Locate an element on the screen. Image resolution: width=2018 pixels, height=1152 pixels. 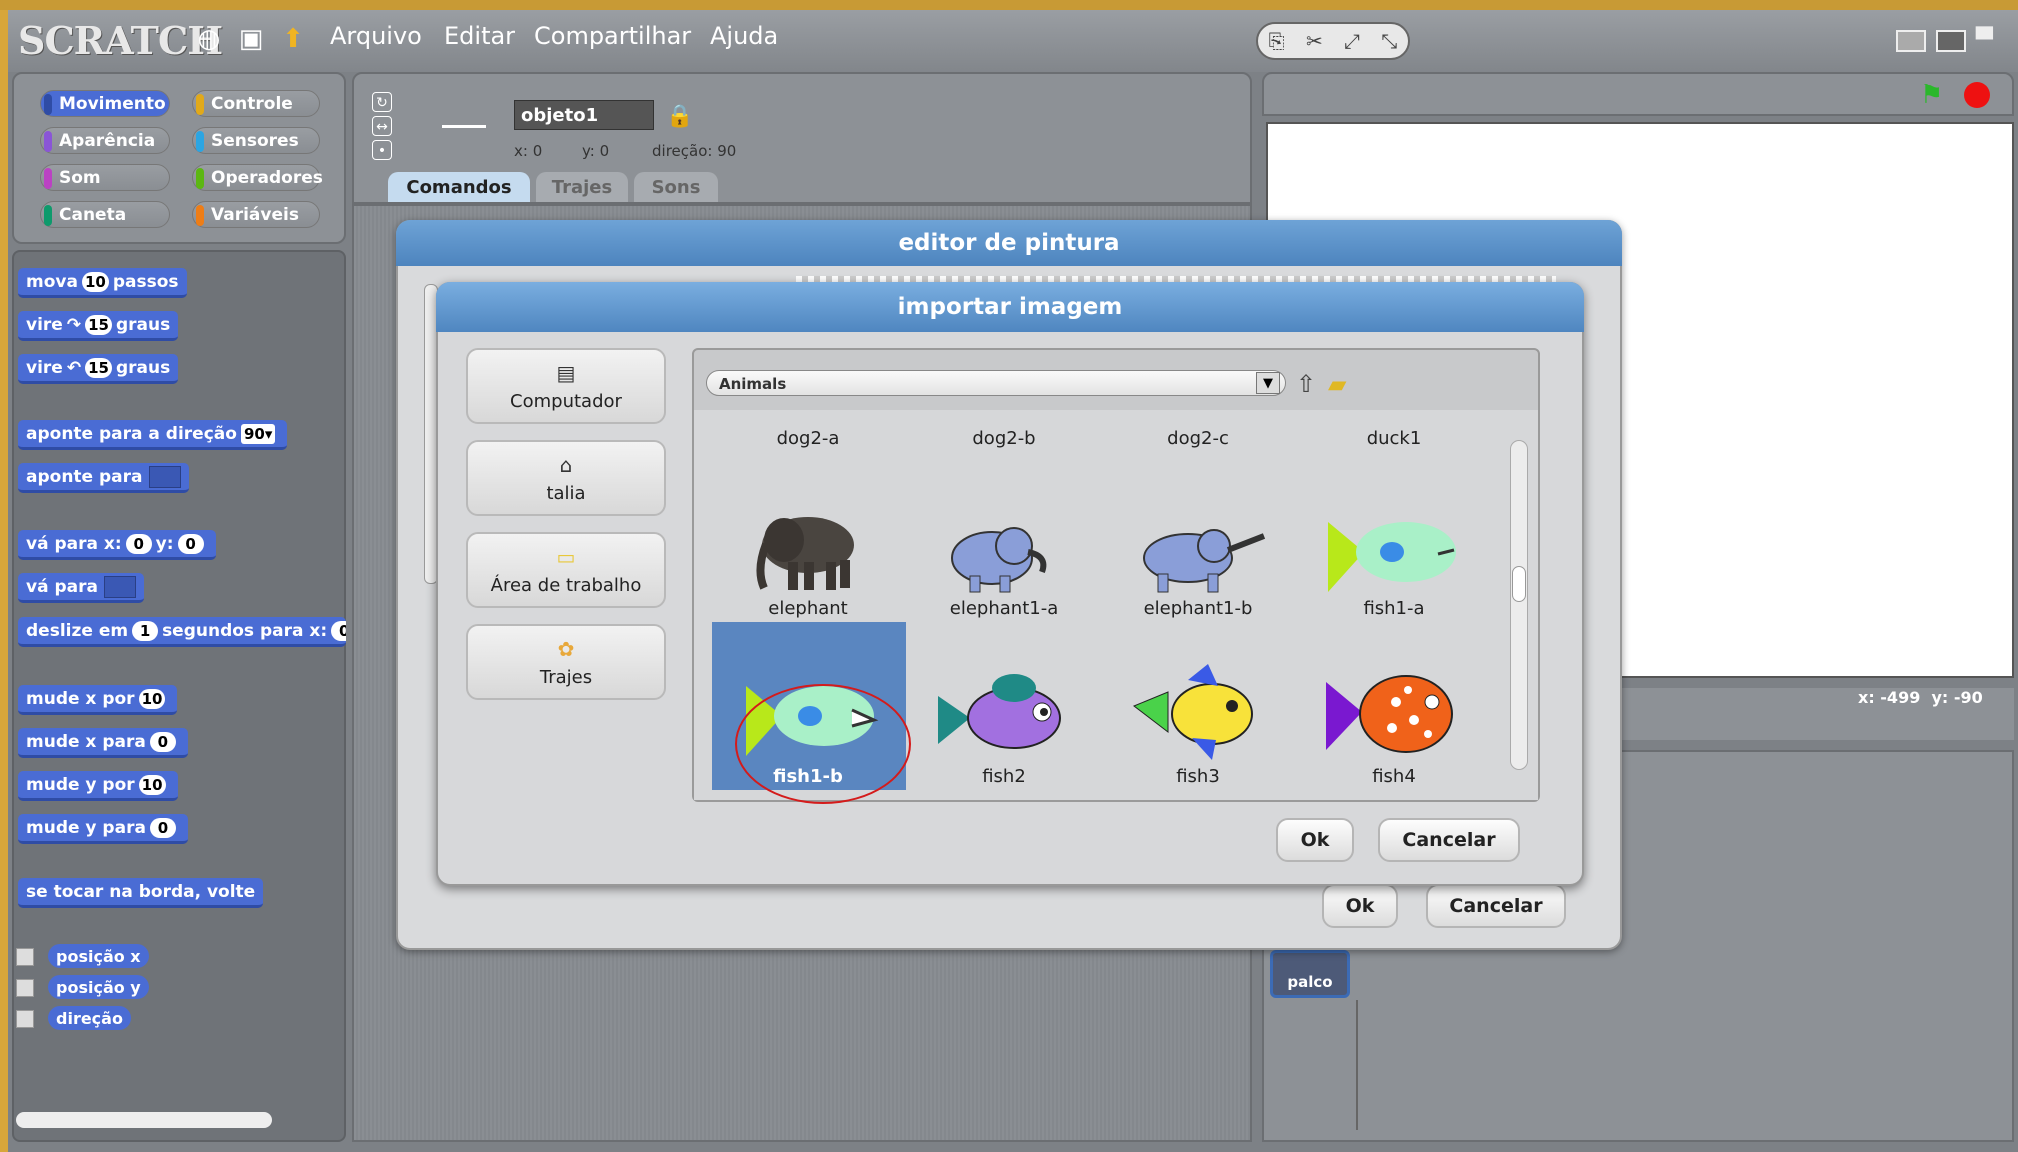
block-turn-right: vire ↷ 15 graus is located at coordinates (98, 326).